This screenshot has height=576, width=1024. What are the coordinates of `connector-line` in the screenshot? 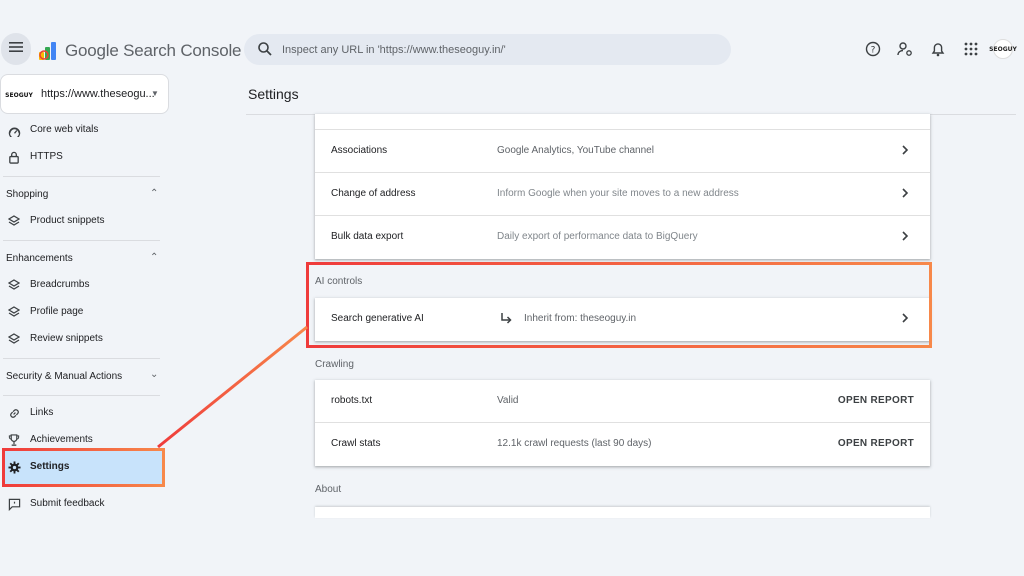 It's located at (232, 387).